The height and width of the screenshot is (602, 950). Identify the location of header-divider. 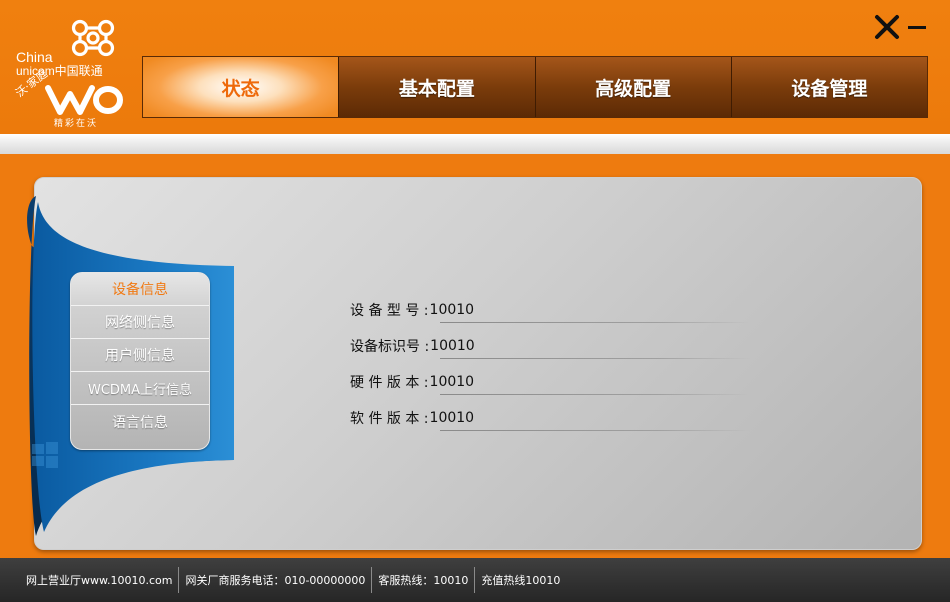
(475, 144).